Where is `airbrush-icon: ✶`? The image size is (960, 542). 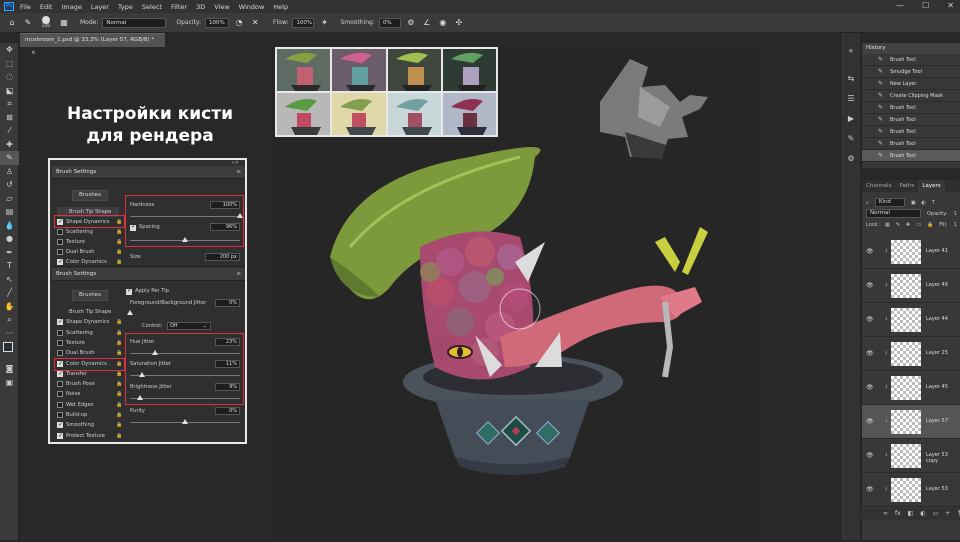
airbrush-icon: ✶ is located at coordinates (324, 23).